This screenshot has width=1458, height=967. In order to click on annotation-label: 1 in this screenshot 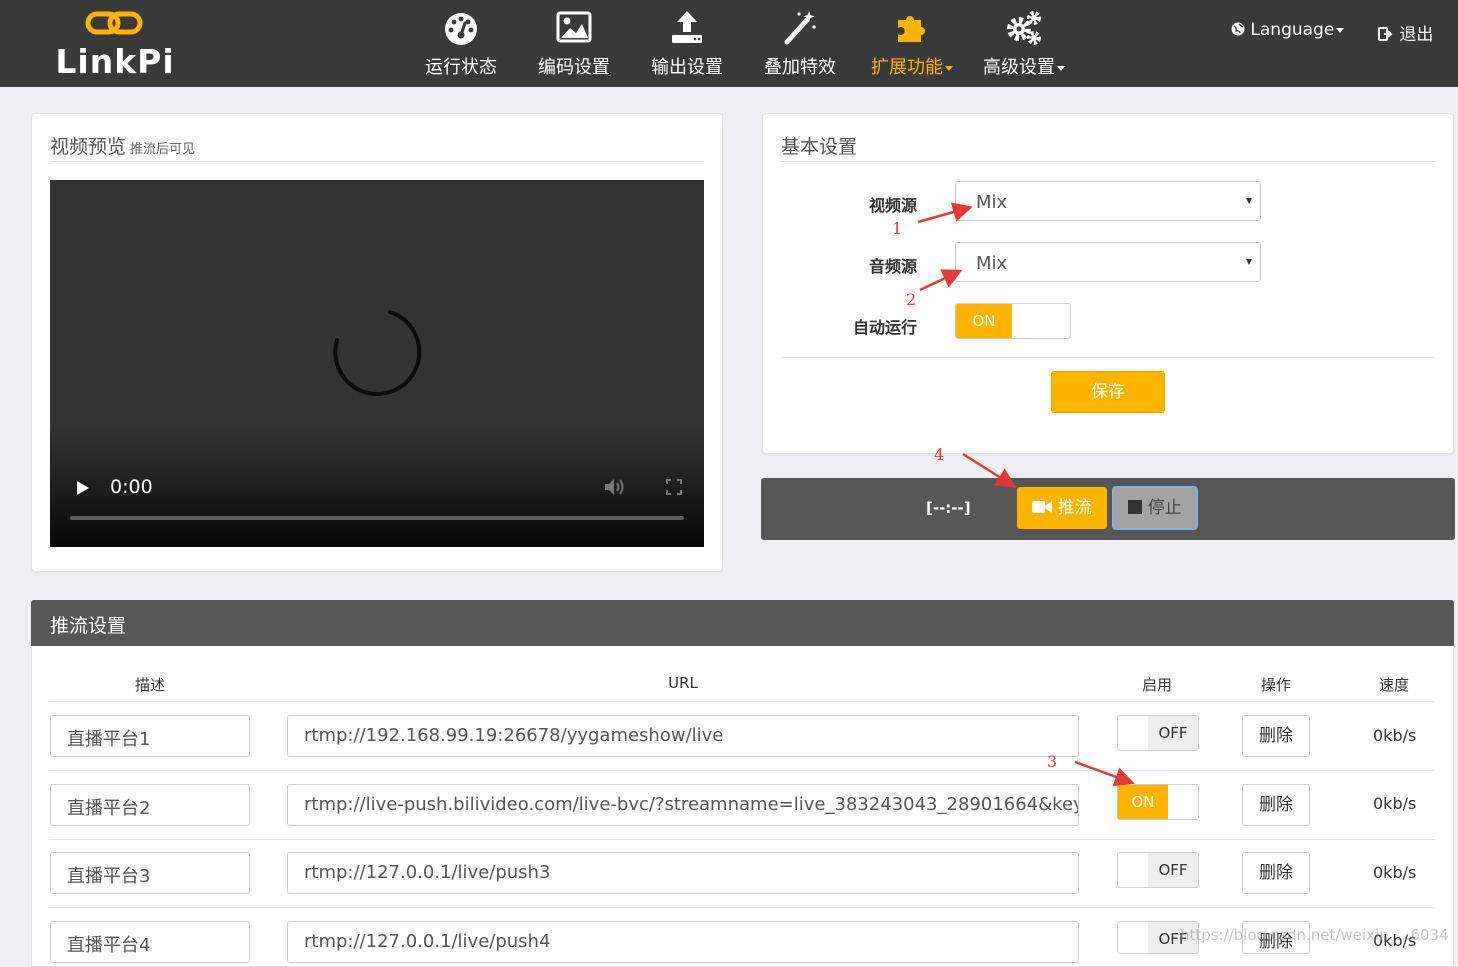, I will do `click(897, 228)`.